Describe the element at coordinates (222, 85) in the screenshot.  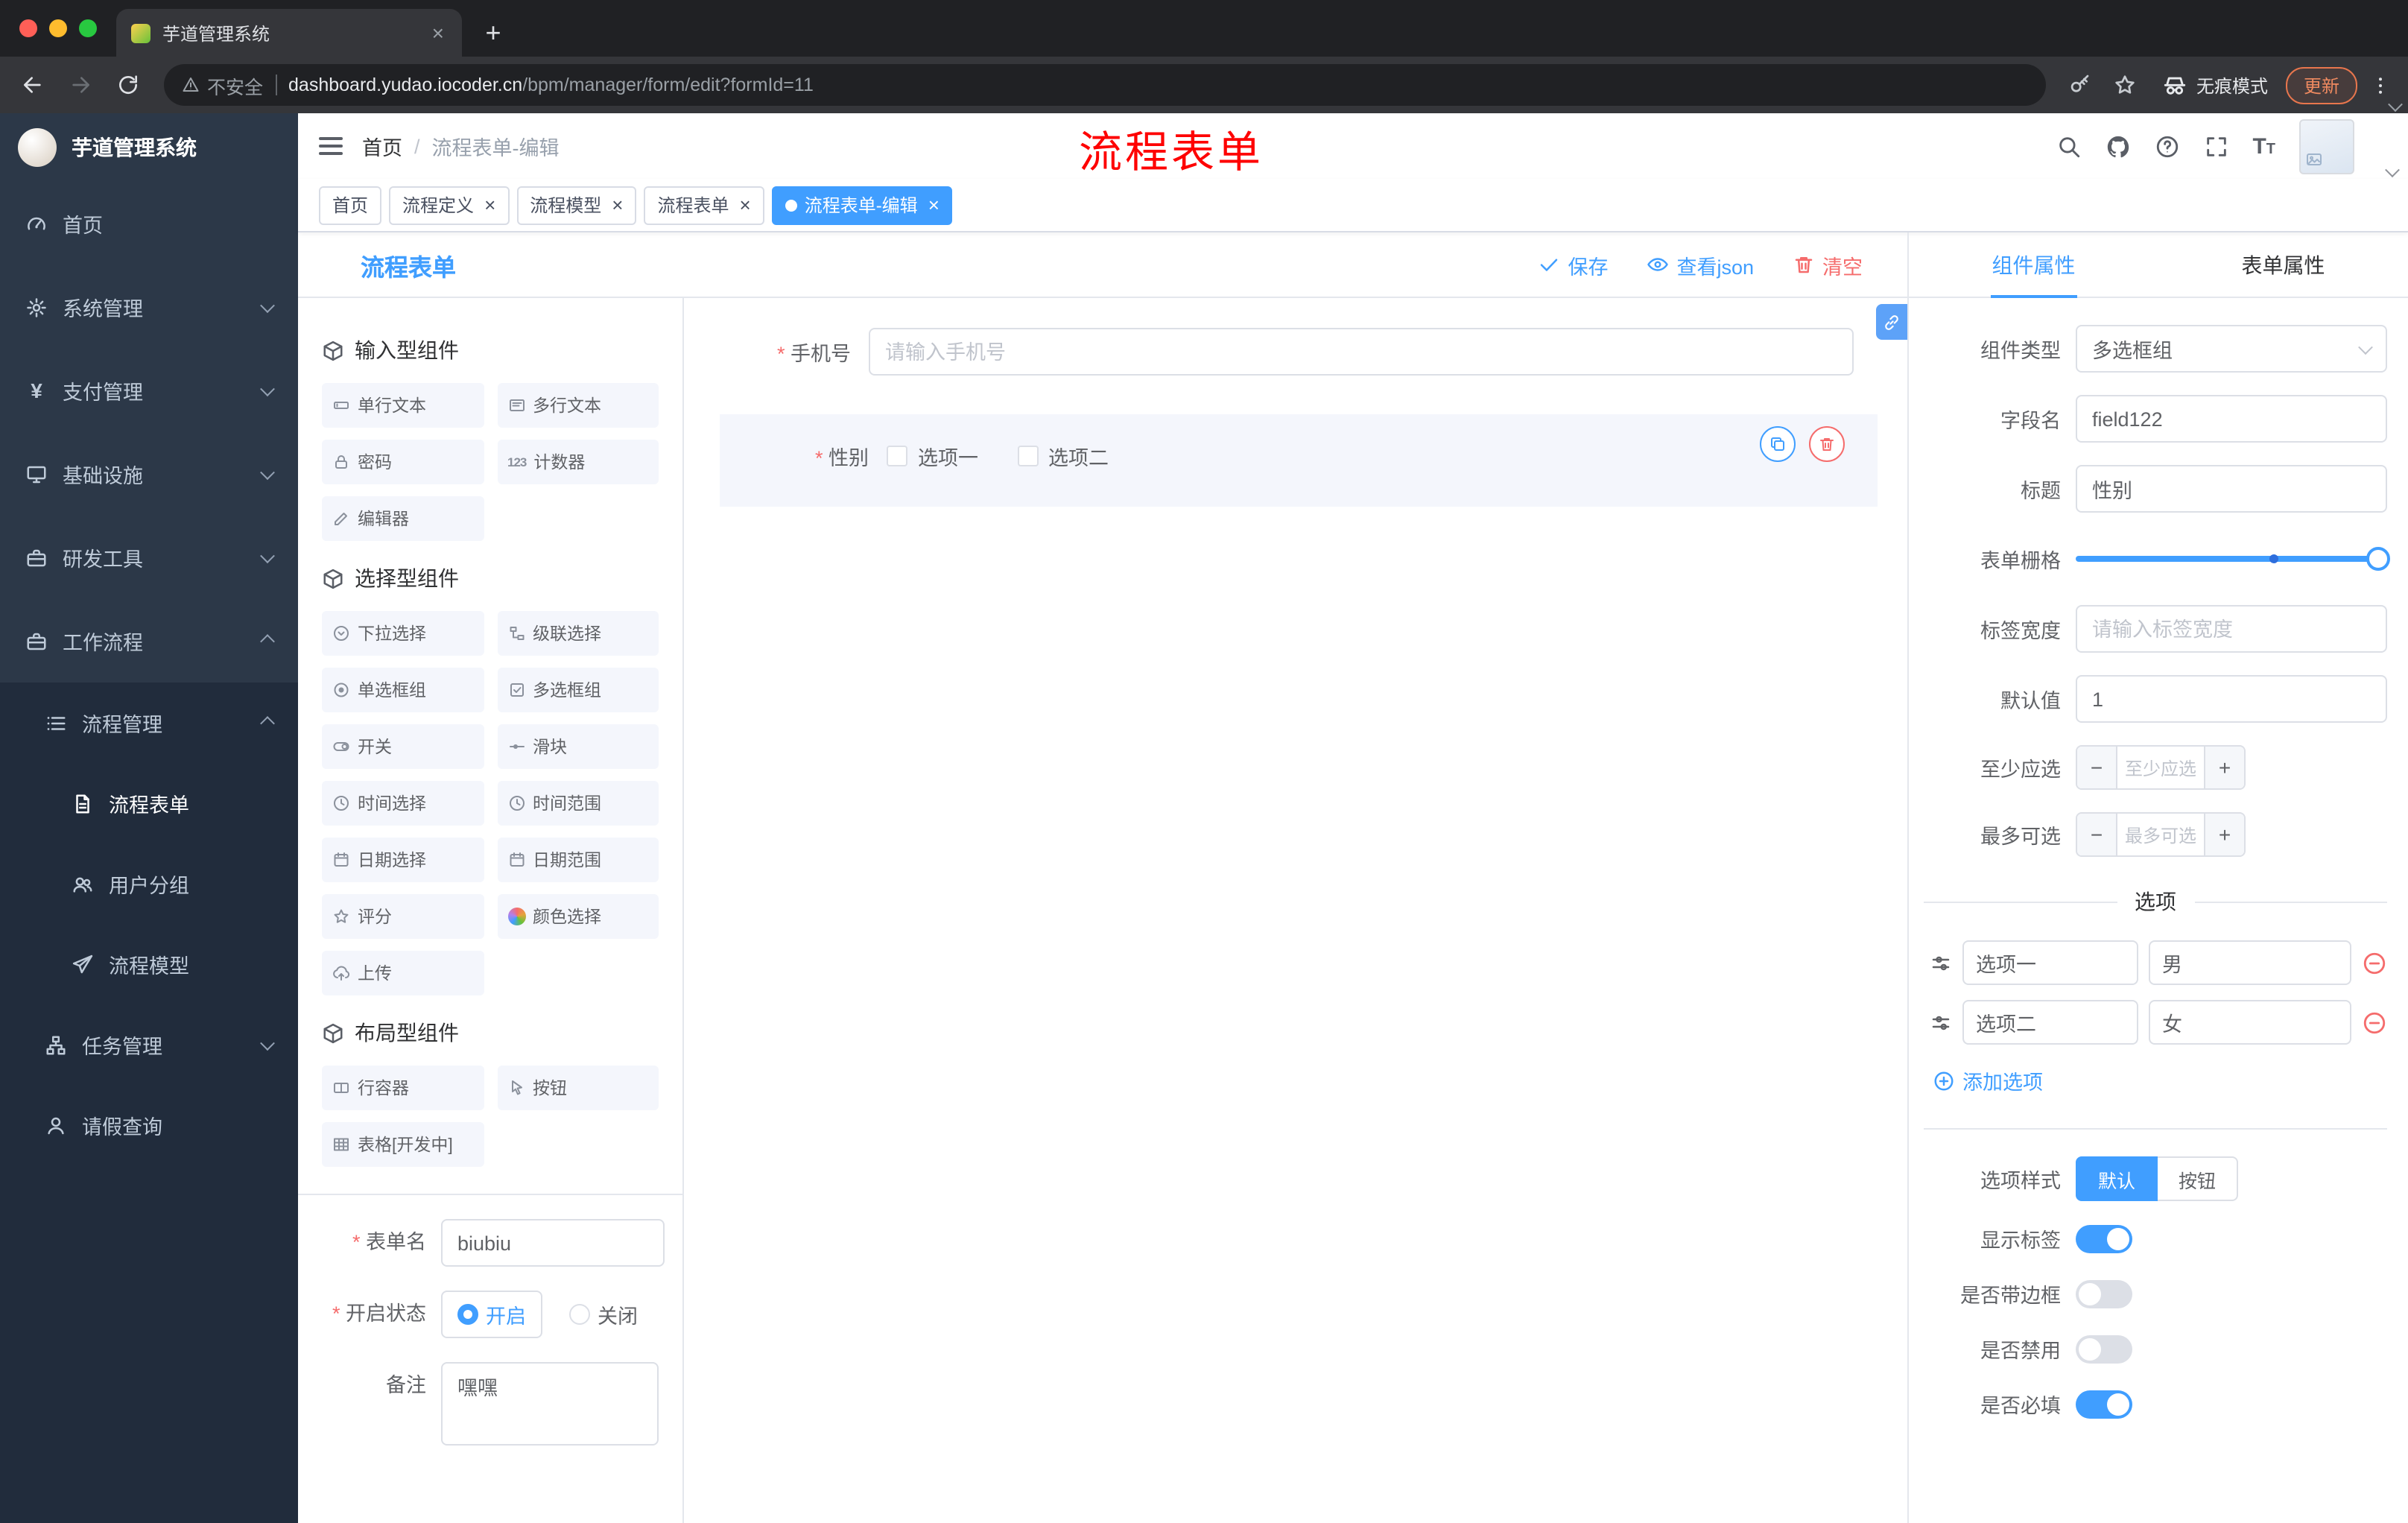
I see `security-status: 不安全` at that location.